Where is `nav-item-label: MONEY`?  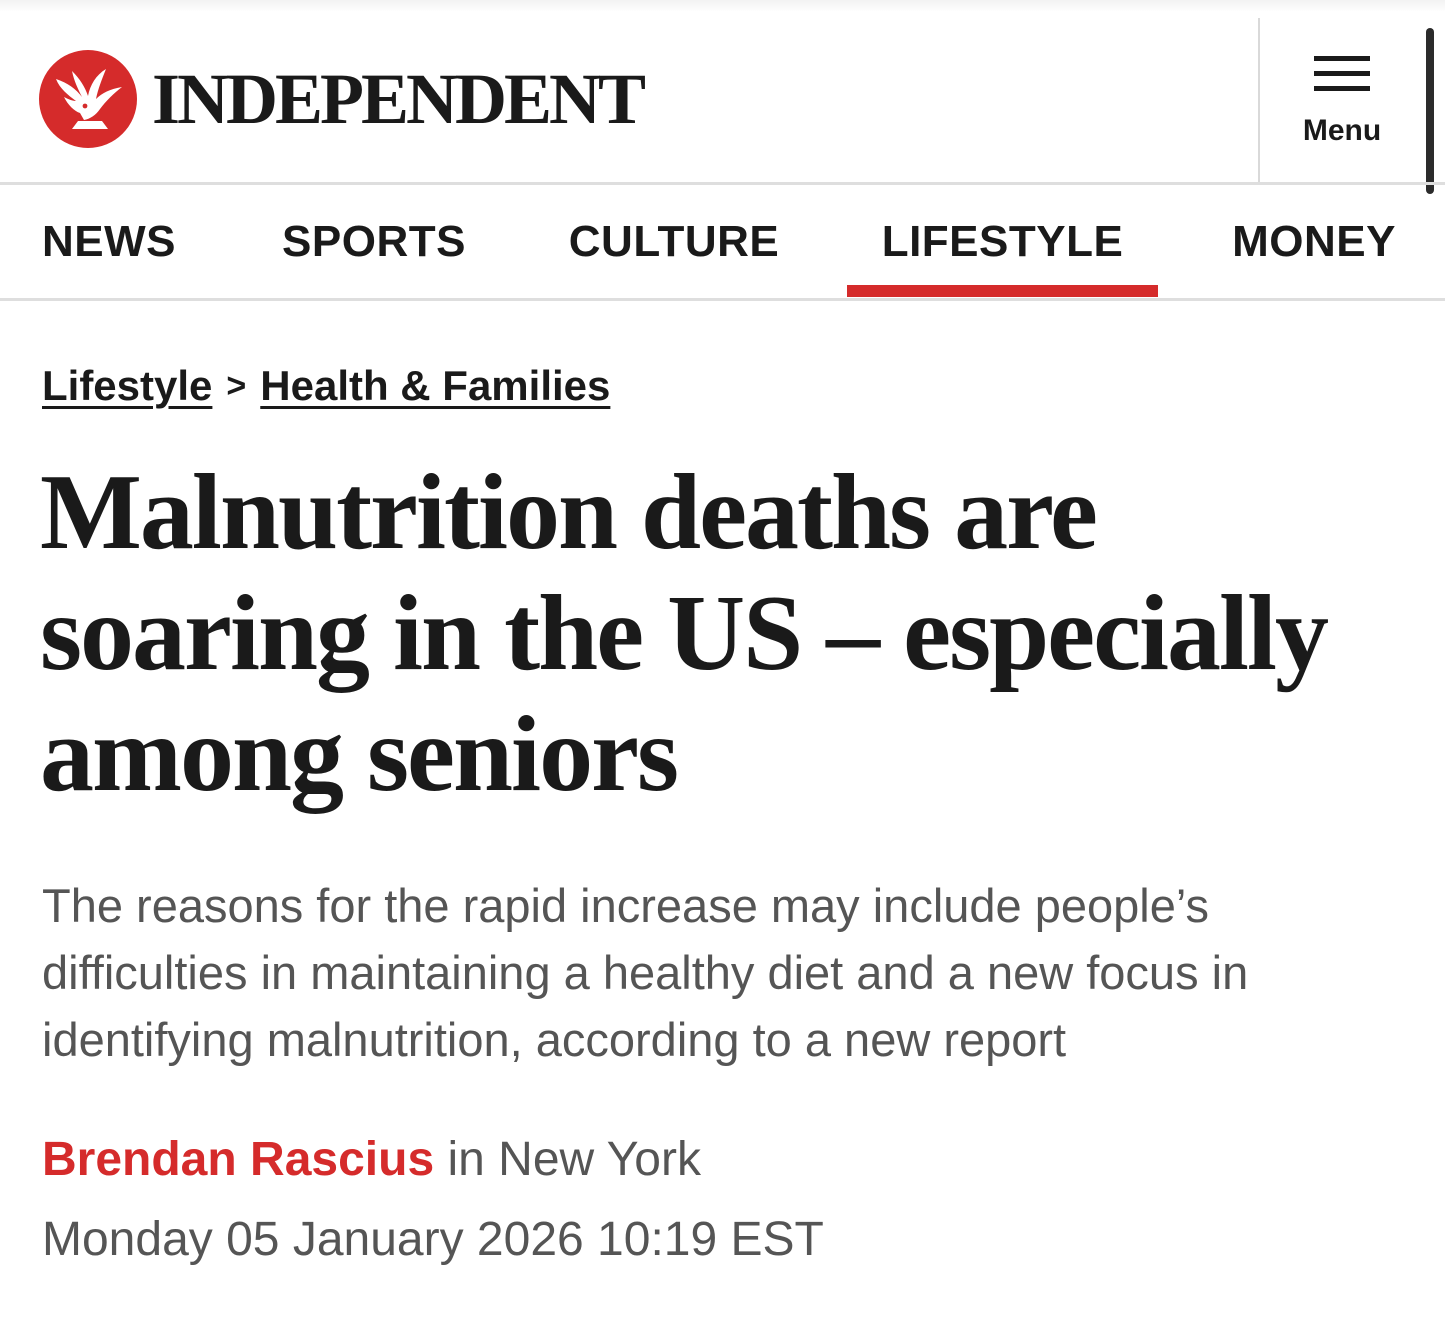 nav-item-label: MONEY is located at coordinates (1314, 241).